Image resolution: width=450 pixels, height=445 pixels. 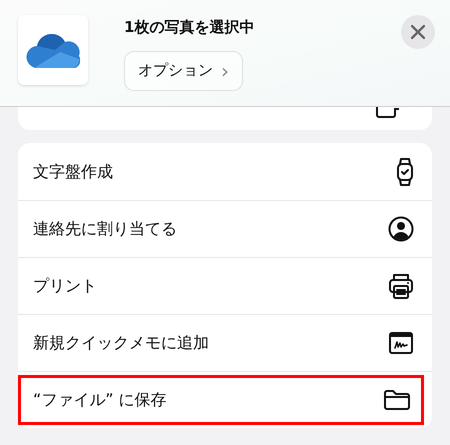 I want to click on person-circle-icon, so click(x=401, y=229).